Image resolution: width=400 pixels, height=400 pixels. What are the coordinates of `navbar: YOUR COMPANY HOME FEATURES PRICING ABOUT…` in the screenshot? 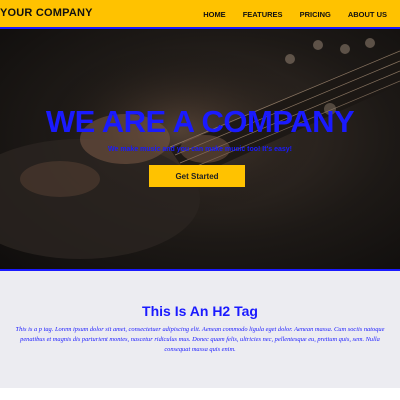 It's located at (200, 14).